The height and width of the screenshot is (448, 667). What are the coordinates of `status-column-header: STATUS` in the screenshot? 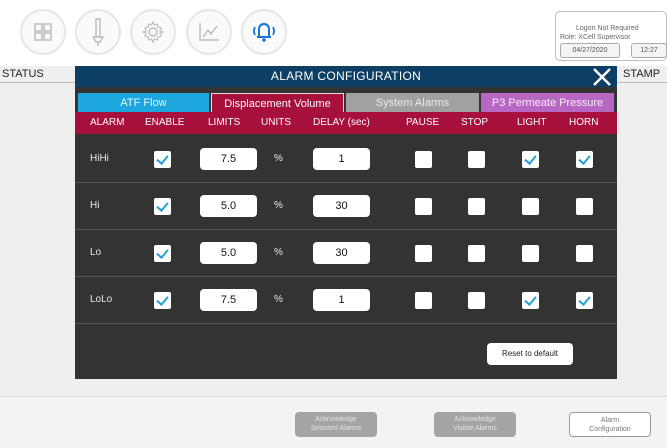 It's located at (23, 74).